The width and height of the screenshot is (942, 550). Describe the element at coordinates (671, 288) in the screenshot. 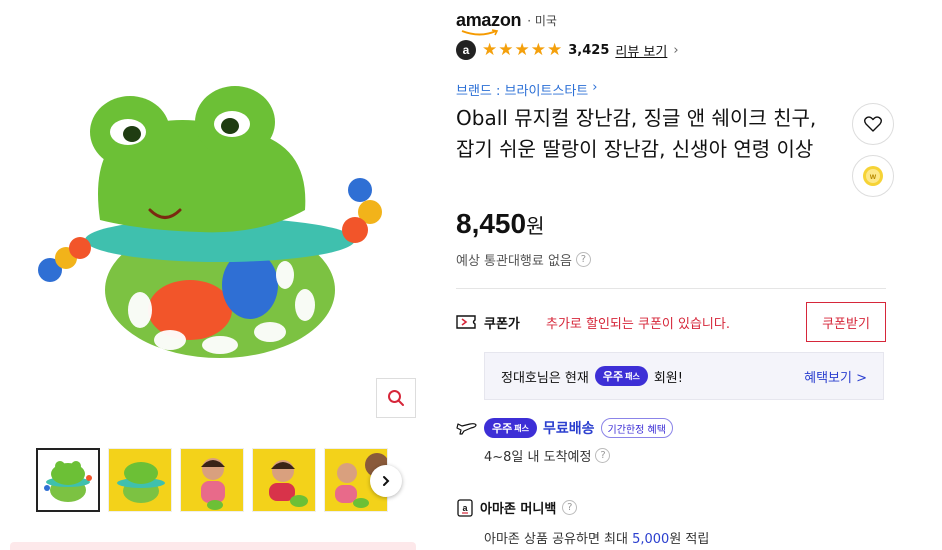

I see `divider` at that location.